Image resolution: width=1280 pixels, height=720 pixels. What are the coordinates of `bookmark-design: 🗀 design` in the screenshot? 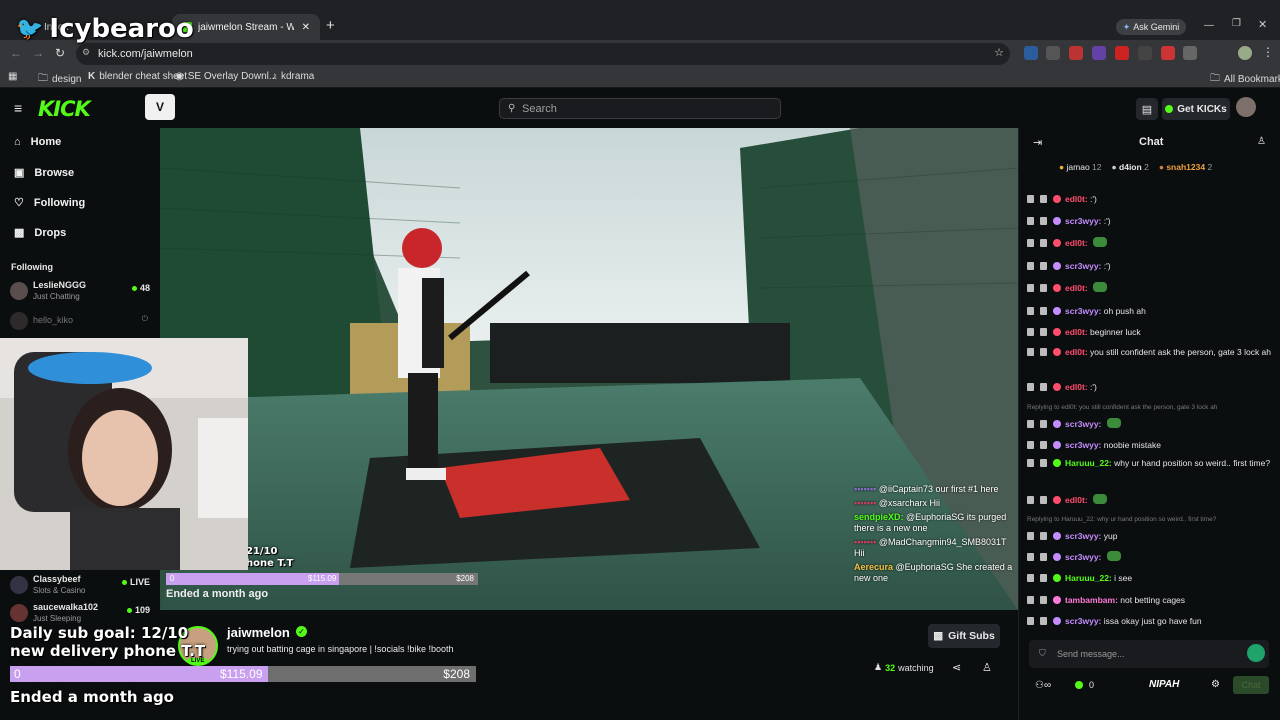 It's located at (59, 79).